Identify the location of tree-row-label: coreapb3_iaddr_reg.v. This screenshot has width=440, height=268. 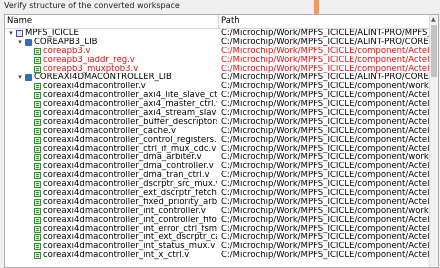
(89, 60).